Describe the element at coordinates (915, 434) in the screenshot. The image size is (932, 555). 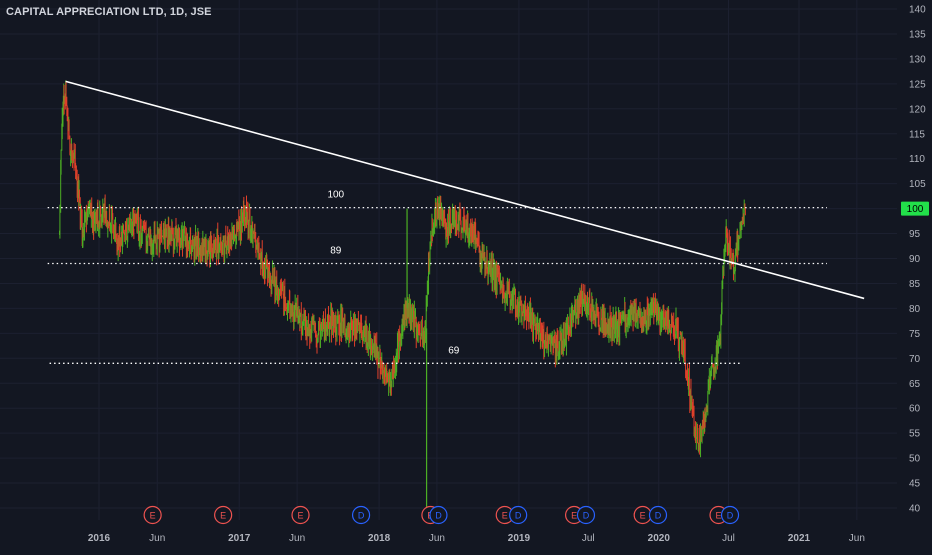
I see `price-tick-label: 55` at that location.